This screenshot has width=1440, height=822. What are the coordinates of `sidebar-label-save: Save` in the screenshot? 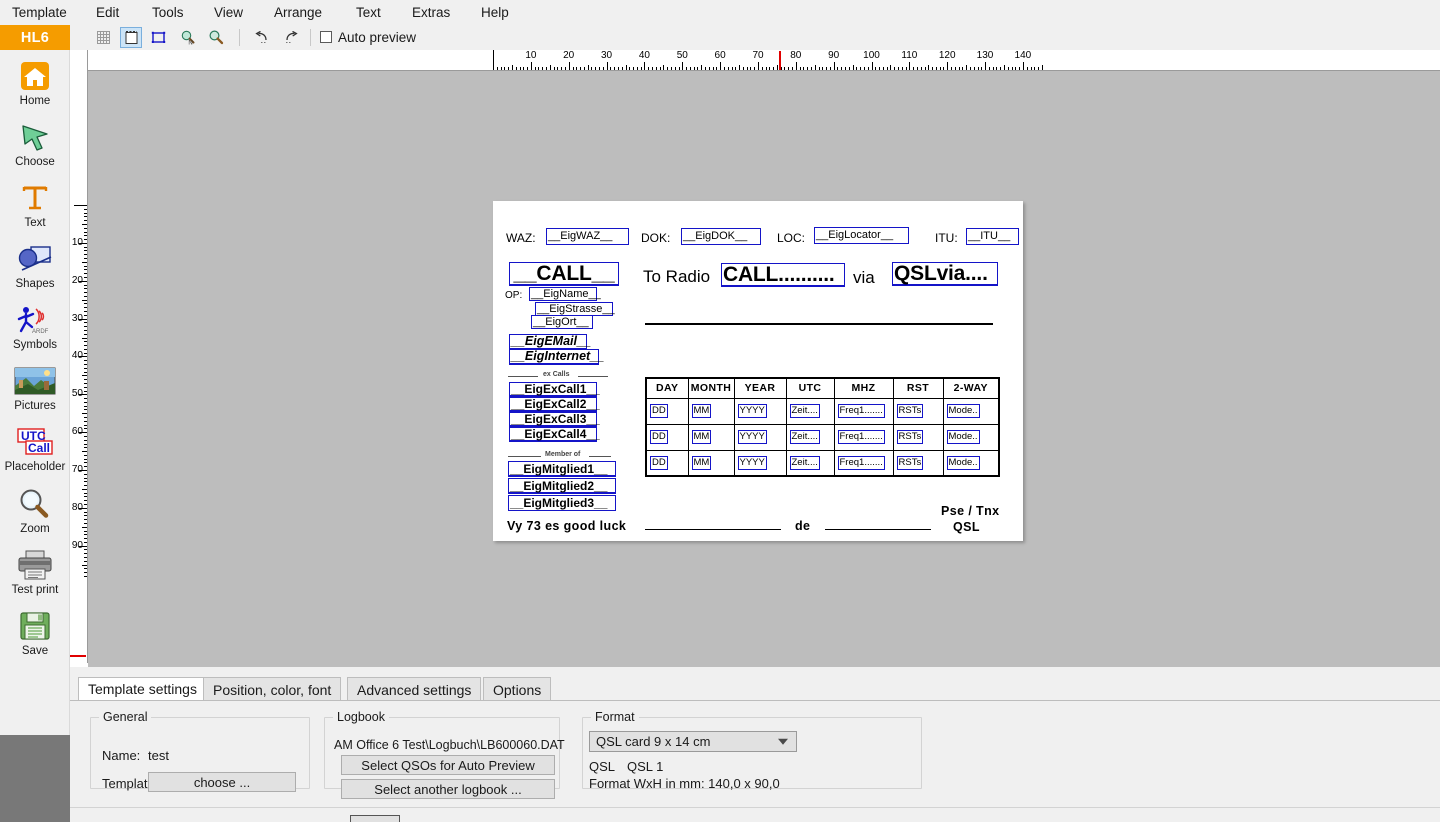 It's located at (35, 651).